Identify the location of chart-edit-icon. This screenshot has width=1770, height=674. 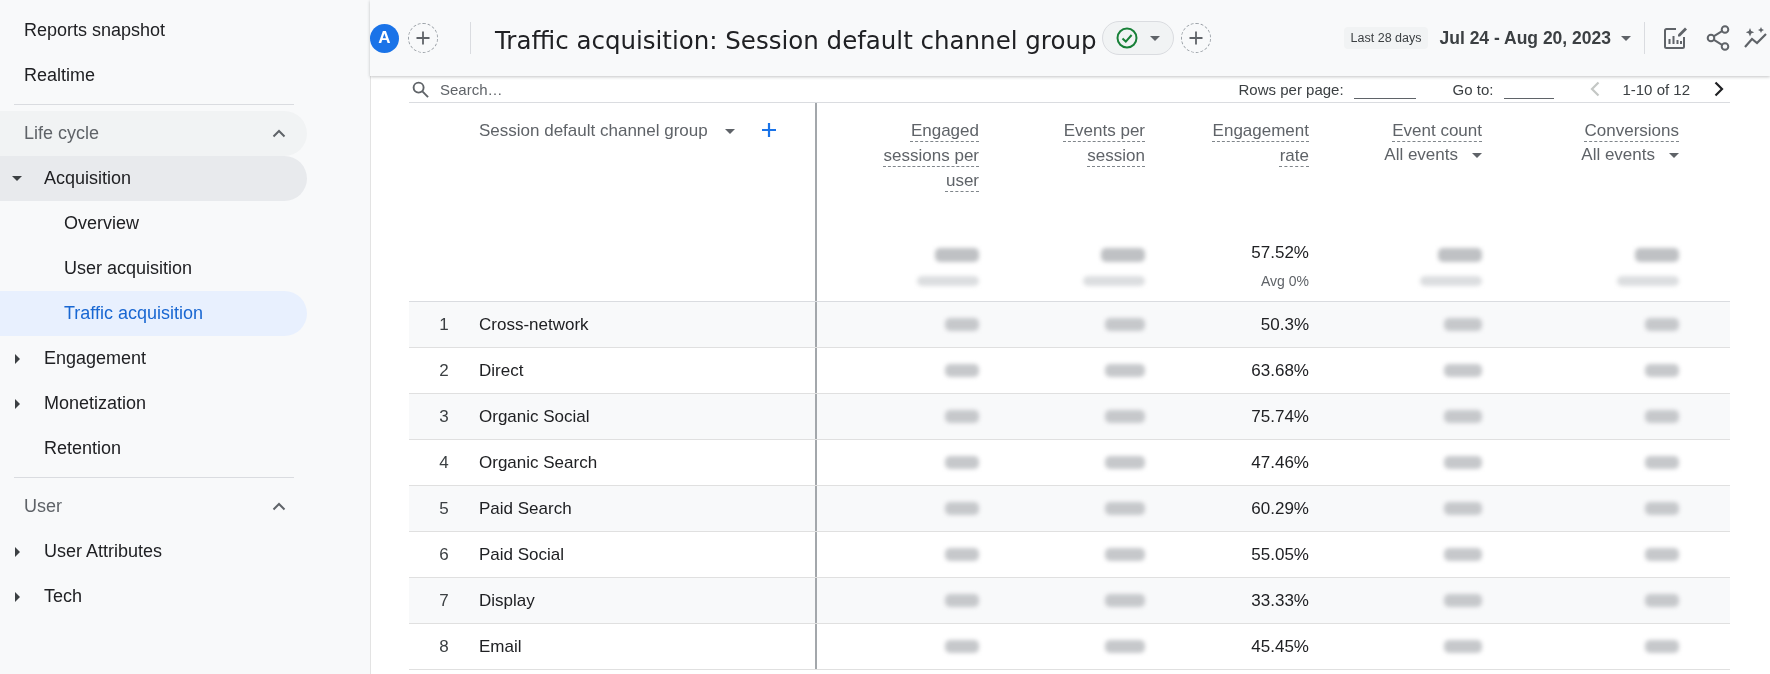
(1675, 38).